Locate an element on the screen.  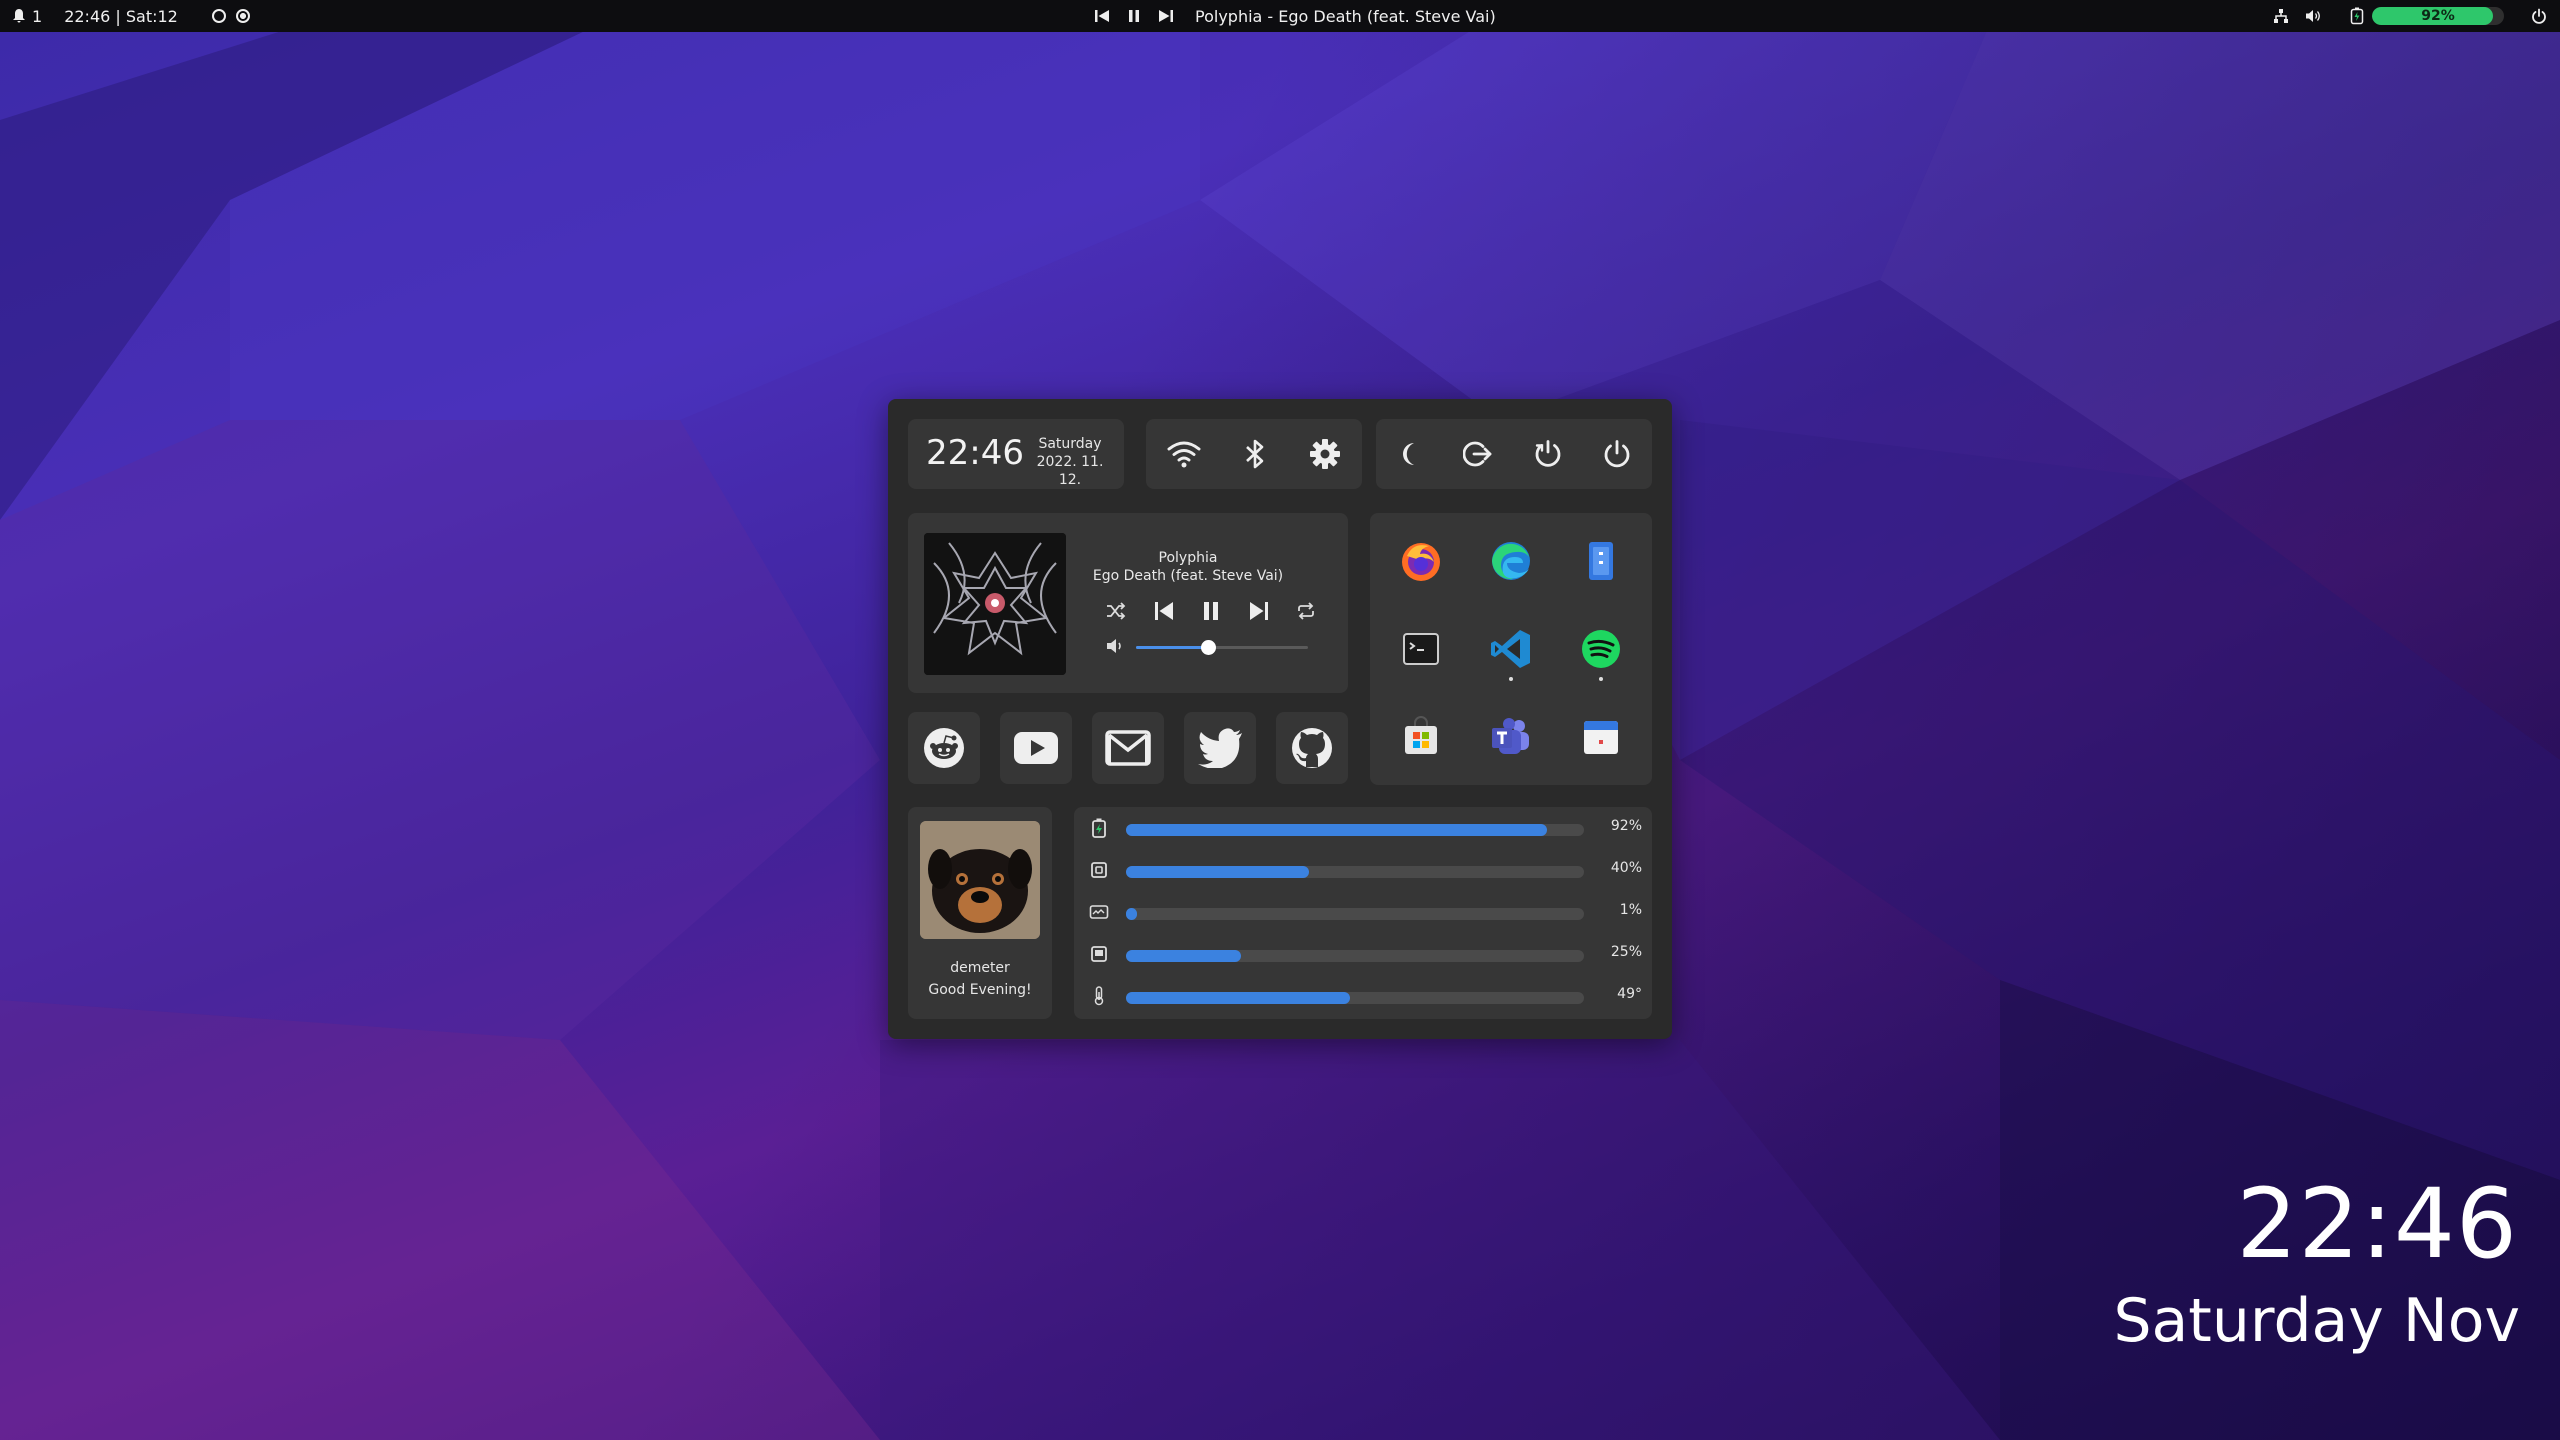
terminal-app is located at coordinates (1421, 649).